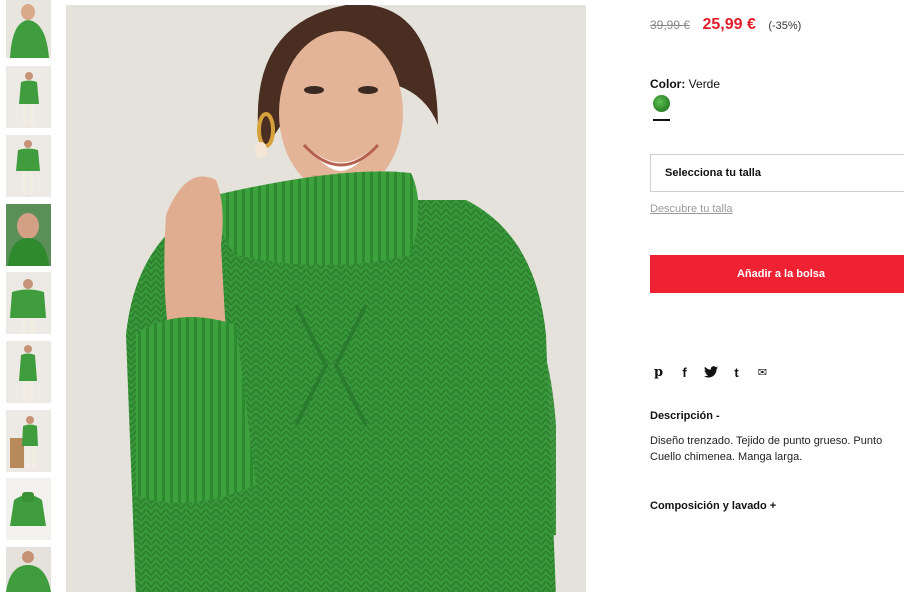 The image size is (904, 592). What do you see at coordinates (777, 274) in the screenshot?
I see `add-to-bag-button: Añadir a la bolsa` at bounding box center [777, 274].